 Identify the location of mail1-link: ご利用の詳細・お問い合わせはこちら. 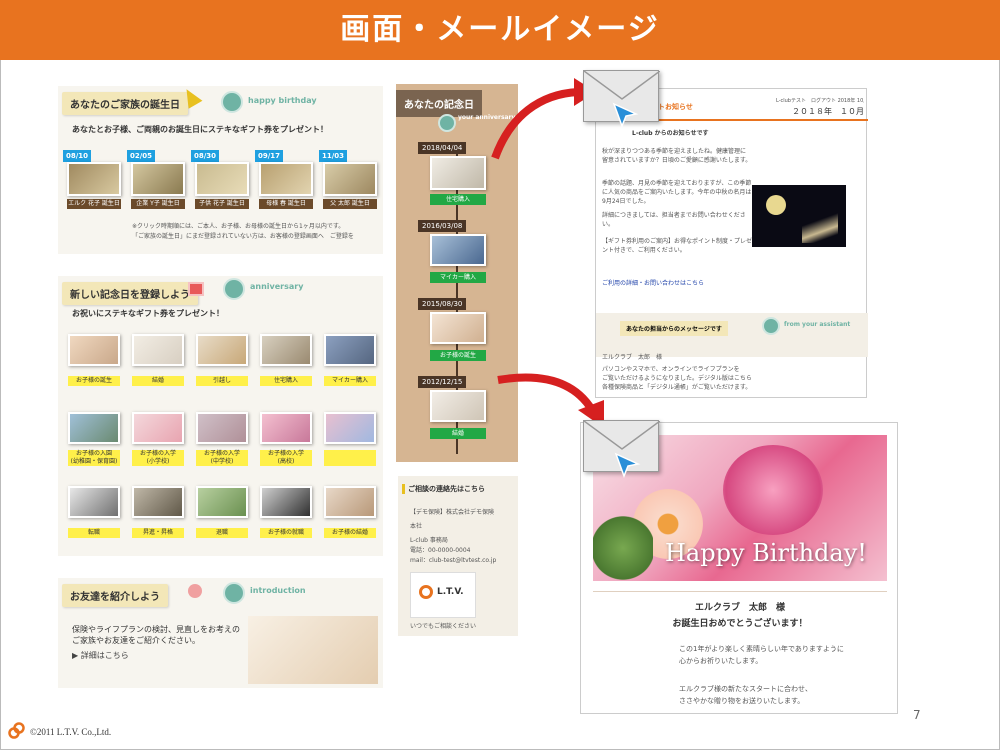
(677, 283).